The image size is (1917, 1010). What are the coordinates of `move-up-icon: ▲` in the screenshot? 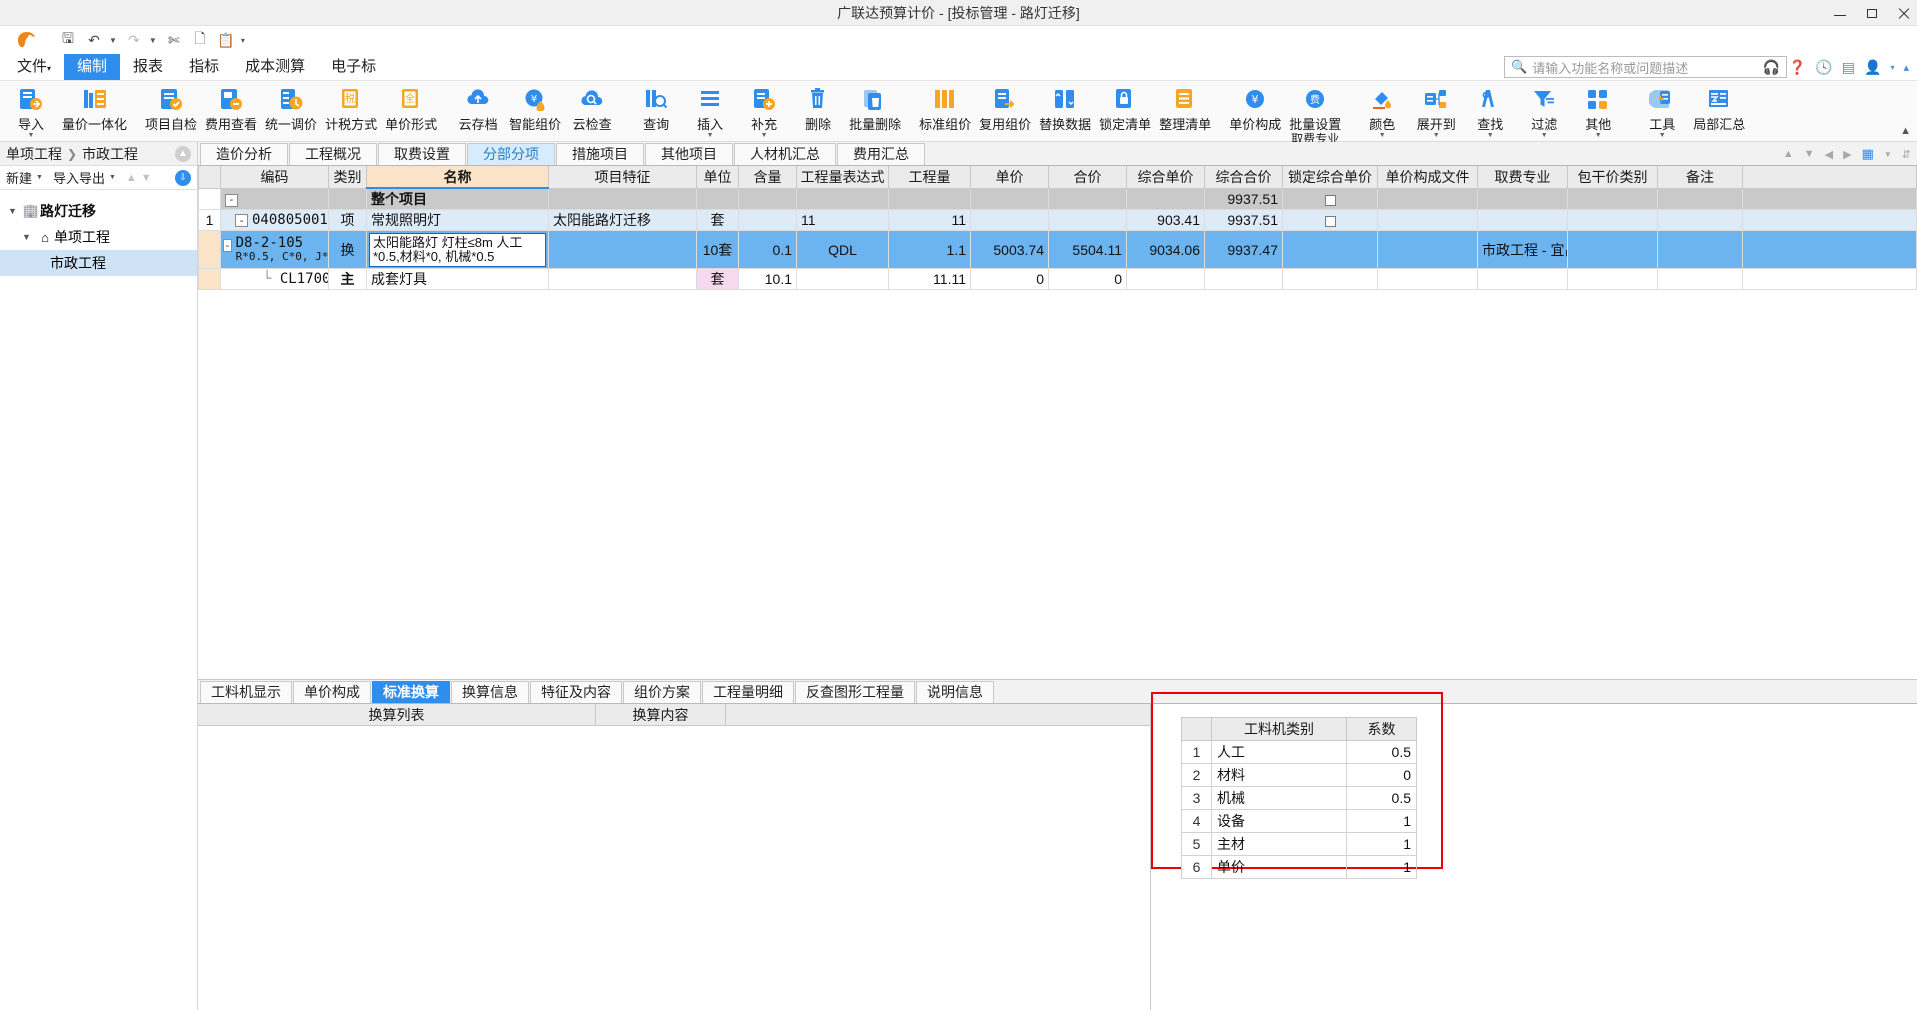 It's located at (131, 178).